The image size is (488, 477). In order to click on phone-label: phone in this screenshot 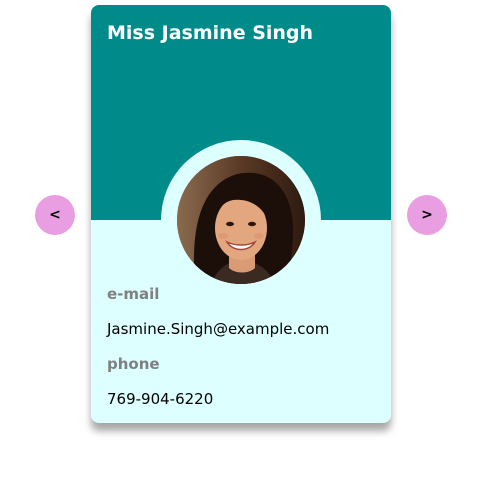, I will do `click(133, 364)`.